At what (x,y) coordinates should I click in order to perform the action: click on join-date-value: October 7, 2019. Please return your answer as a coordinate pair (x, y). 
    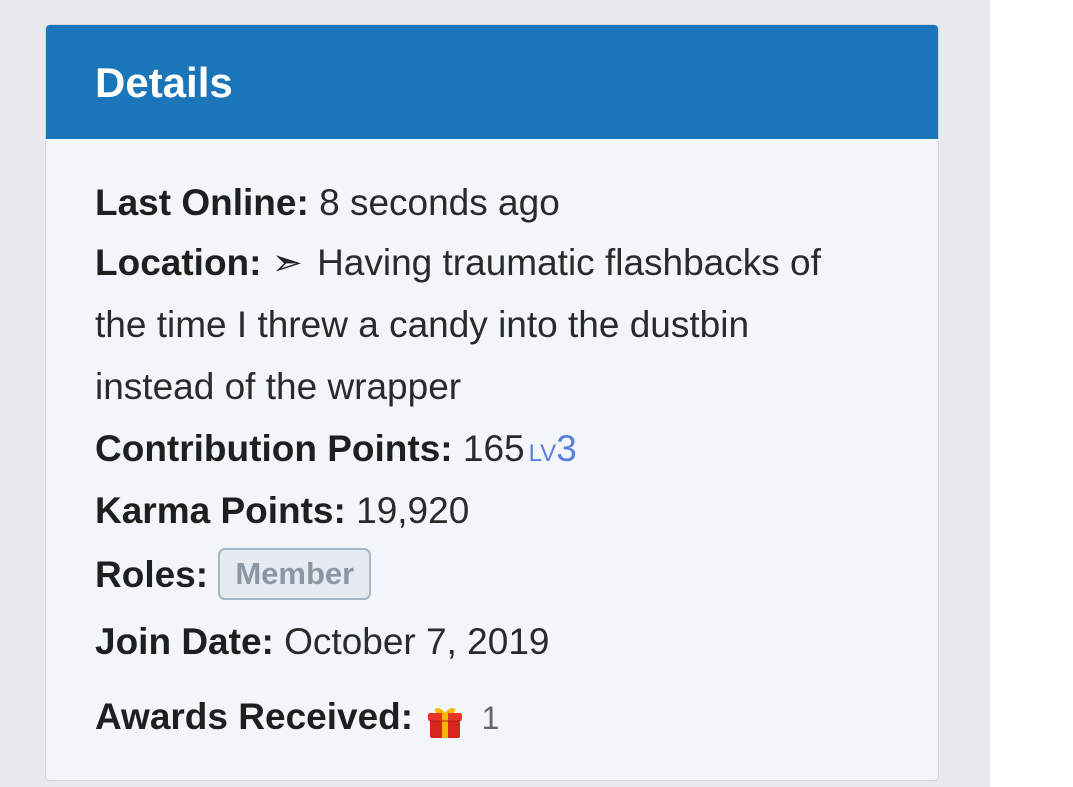
    Looking at the image, I should click on (417, 641).